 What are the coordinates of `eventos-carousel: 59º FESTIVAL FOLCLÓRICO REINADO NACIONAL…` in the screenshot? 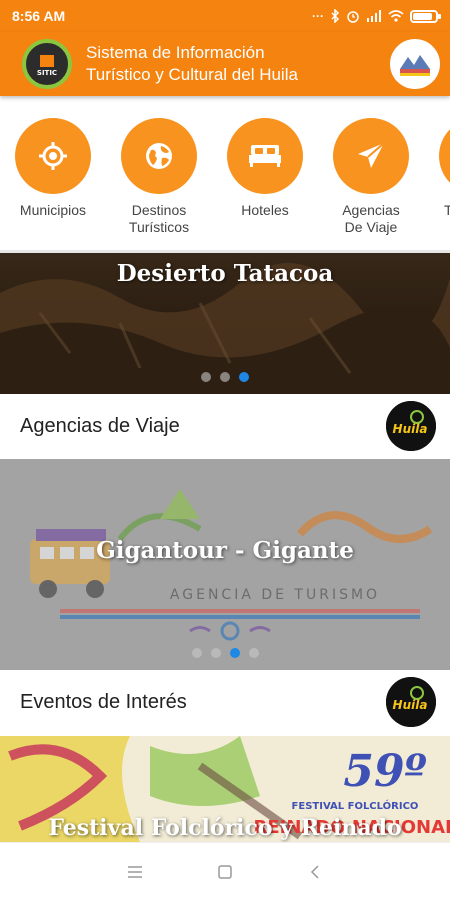 It's located at (225, 789).